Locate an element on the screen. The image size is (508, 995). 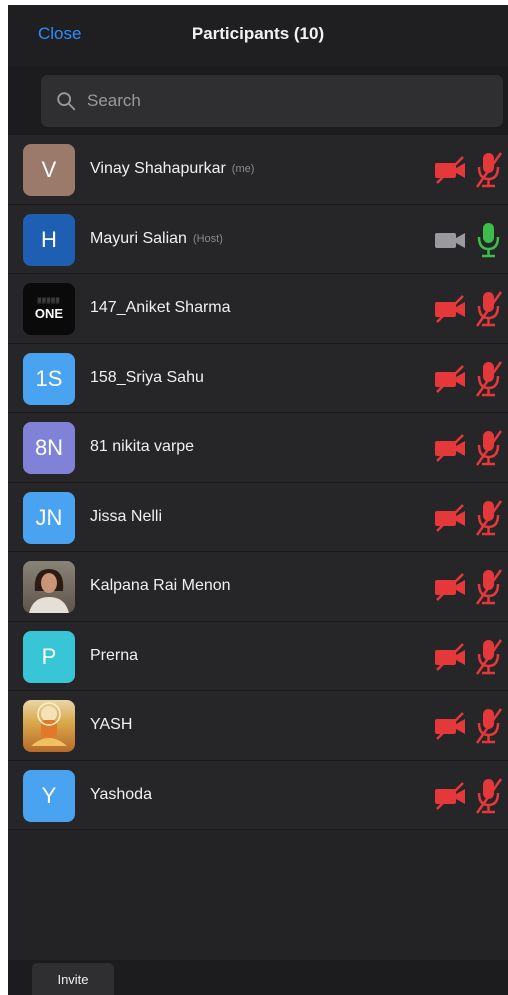
avatar-initials: Y is located at coordinates (49, 795).